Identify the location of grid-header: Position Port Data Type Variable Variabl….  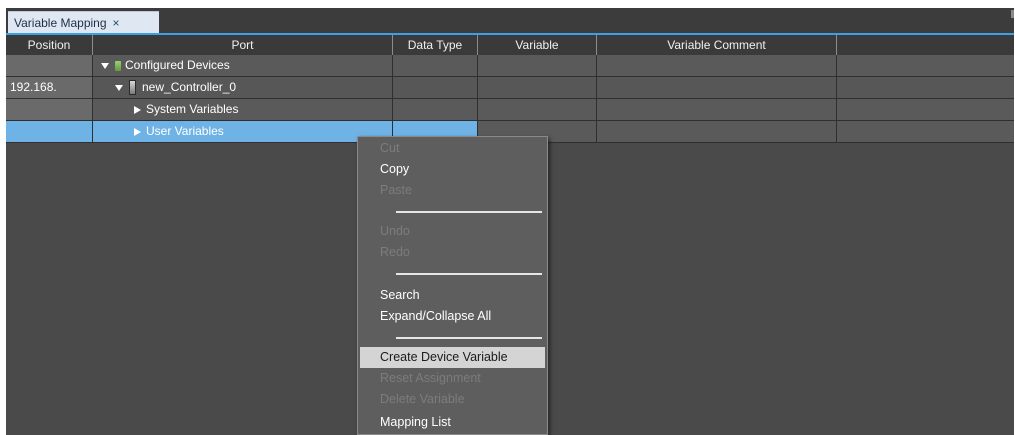
(510, 45).